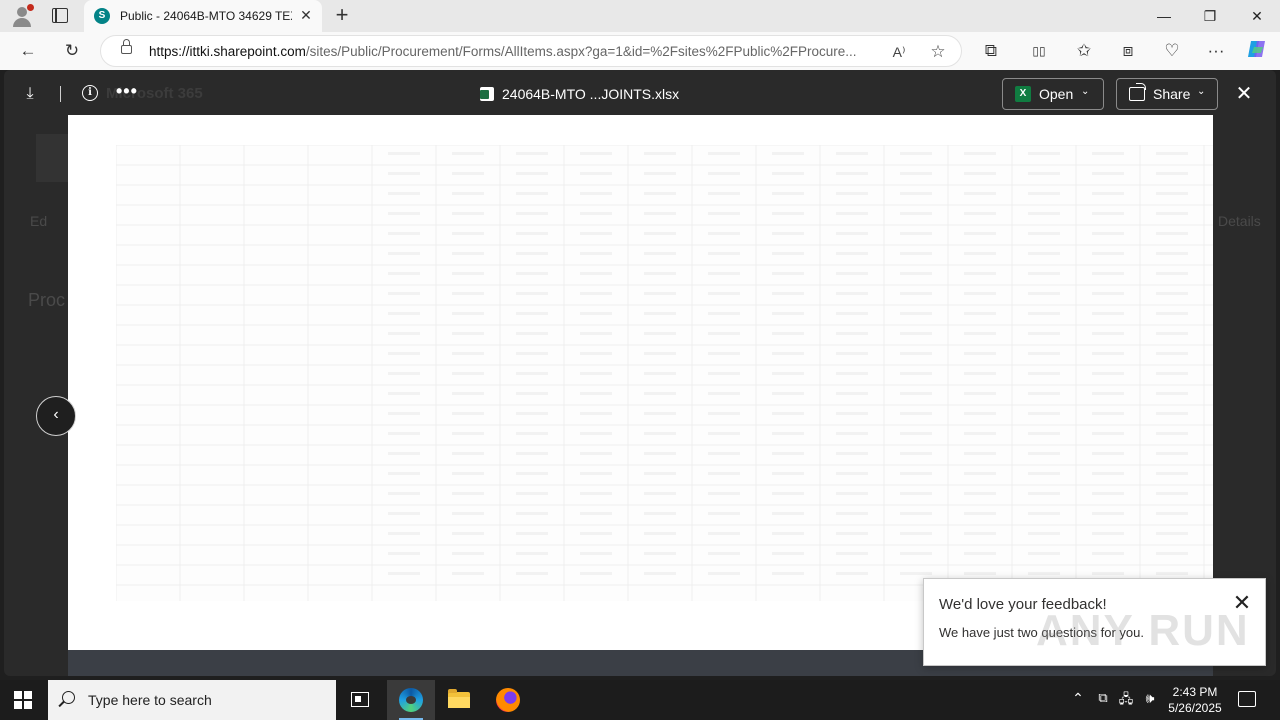 The width and height of the screenshot is (1280, 720). Describe the element at coordinates (1103, 698) in the screenshot. I see `device-icon: ⧉` at that location.